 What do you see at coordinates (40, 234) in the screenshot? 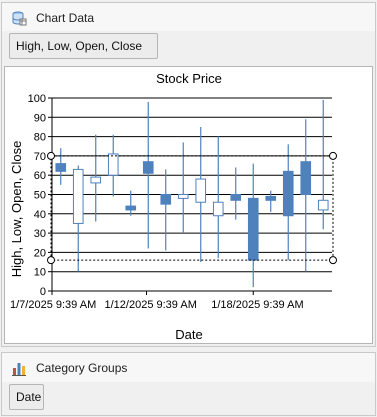
I see `y-tick-label: 30` at bounding box center [40, 234].